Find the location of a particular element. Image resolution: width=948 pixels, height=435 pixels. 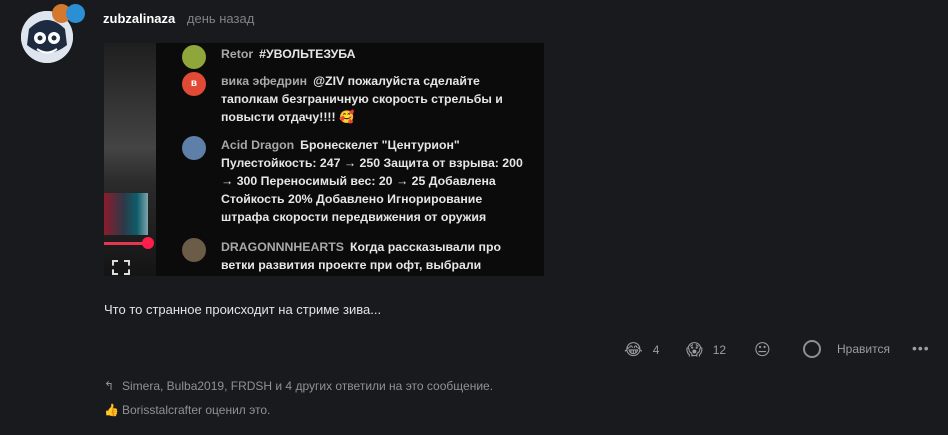

diamond-badge-icon is located at coordinates (75, 13).